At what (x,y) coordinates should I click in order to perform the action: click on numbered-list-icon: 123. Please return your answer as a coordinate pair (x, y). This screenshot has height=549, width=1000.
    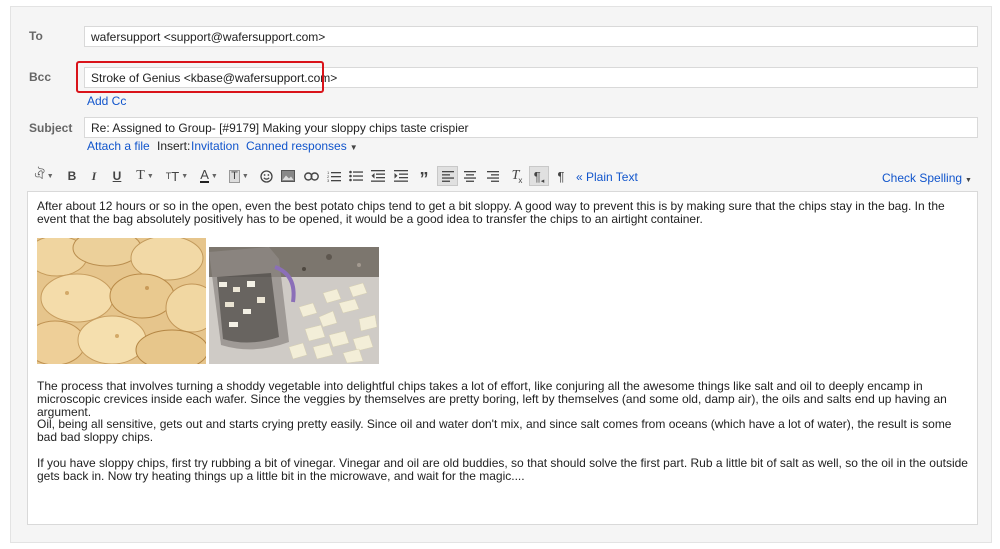
    Looking at the image, I should click on (334, 176).